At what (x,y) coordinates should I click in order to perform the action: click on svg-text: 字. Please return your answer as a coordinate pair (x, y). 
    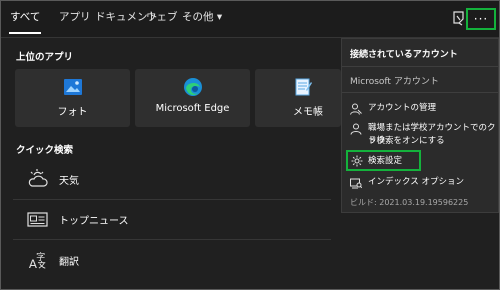
    Looking at the image, I should click on (40, 257).